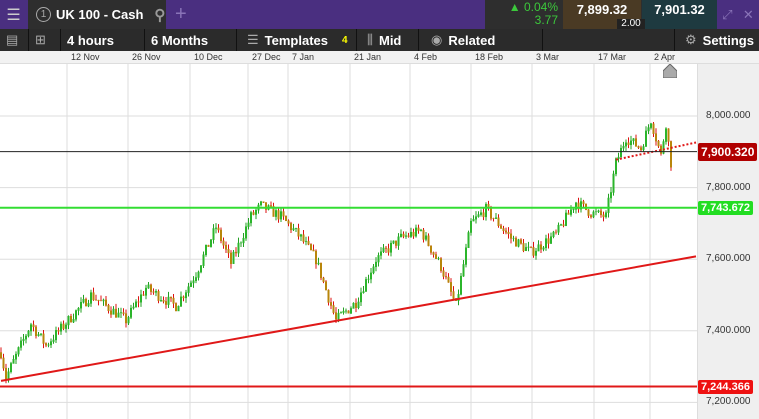 This screenshot has width=759, height=419. Describe the element at coordinates (670, 71) in the screenshot. I see `scroll-marker-icon` at that location.